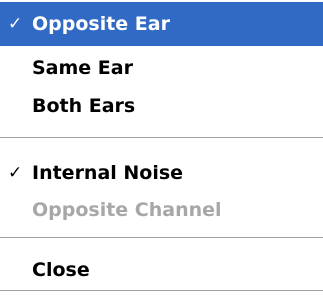 This screenshot has width=323, height=295. I want to click on menu-item-opposite-channel: Opposite Channel, so click(161, 210).